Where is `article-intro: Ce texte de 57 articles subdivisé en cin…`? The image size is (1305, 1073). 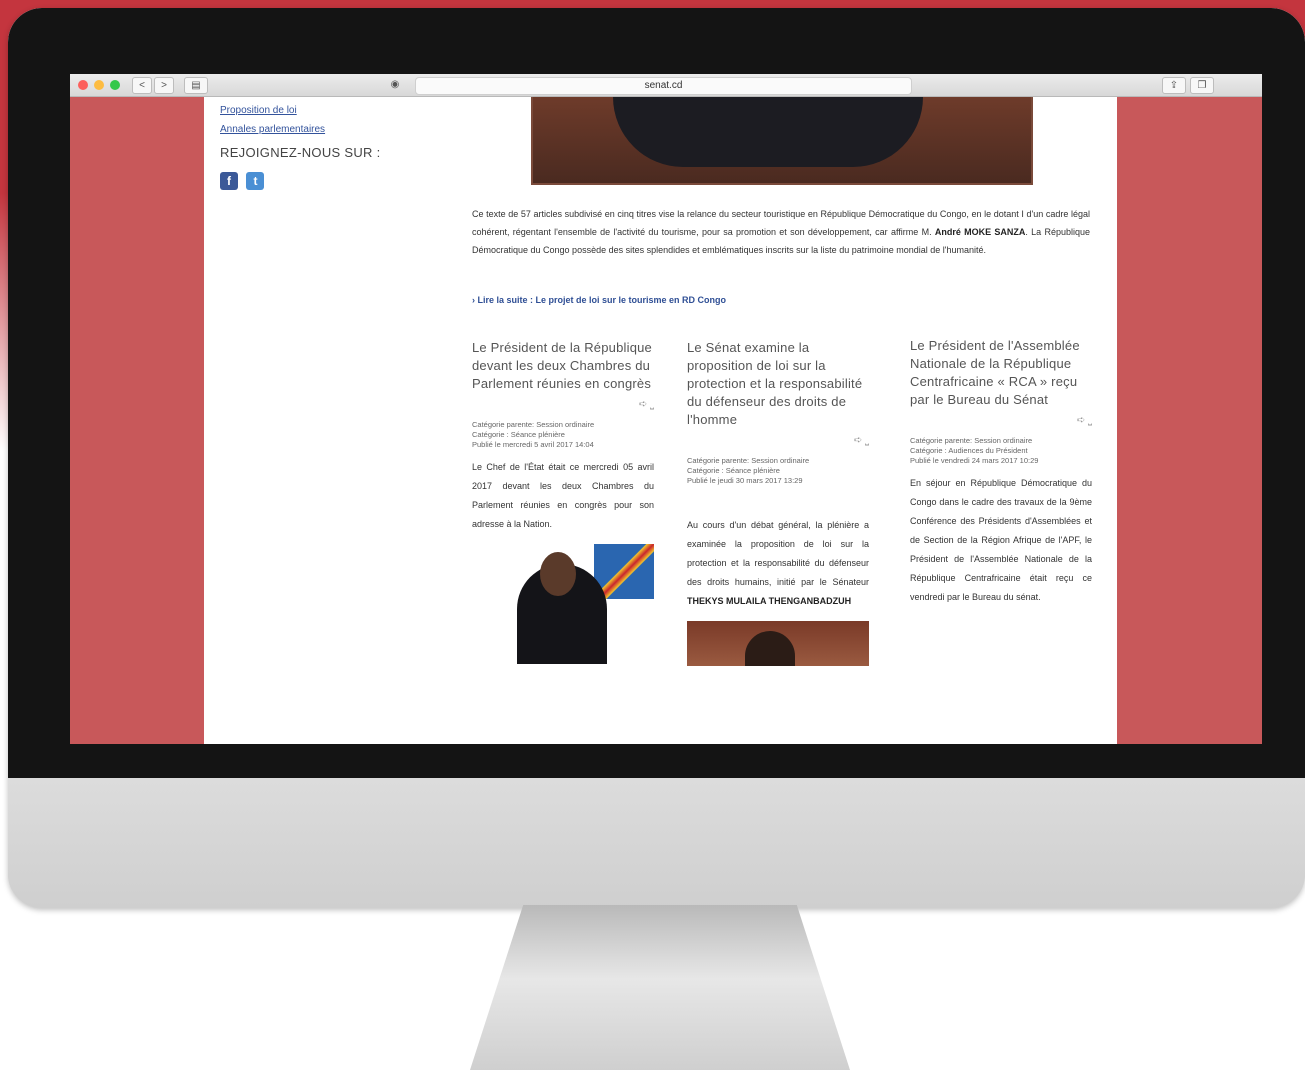
article-intro: Ce texte de 57 articles subdivisé en cin… is located at coordinates (781, 232).